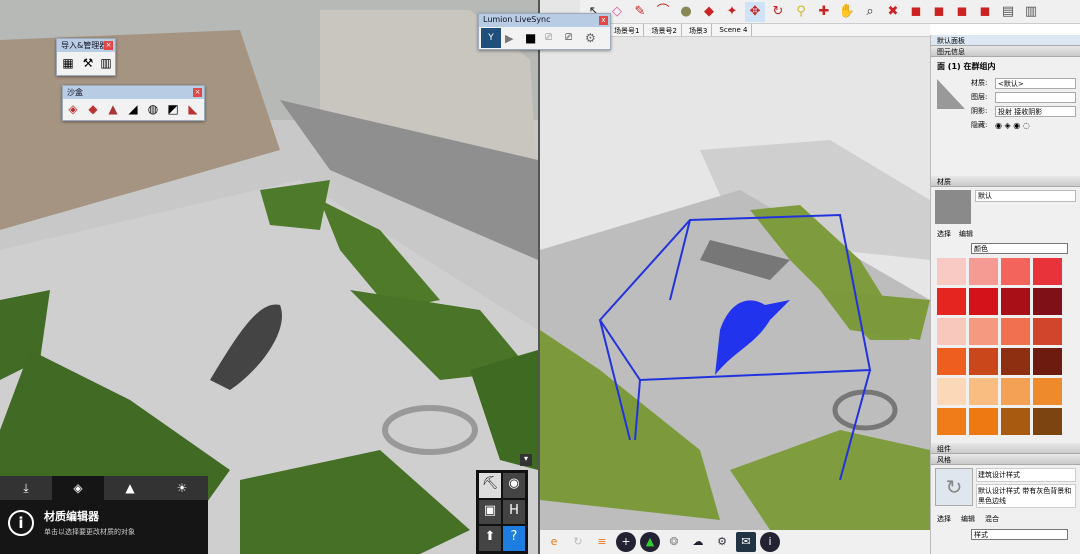 The width and height of the screenshot is (1080, 554). I want to click on door-icon: ▥, so click(106, 63).